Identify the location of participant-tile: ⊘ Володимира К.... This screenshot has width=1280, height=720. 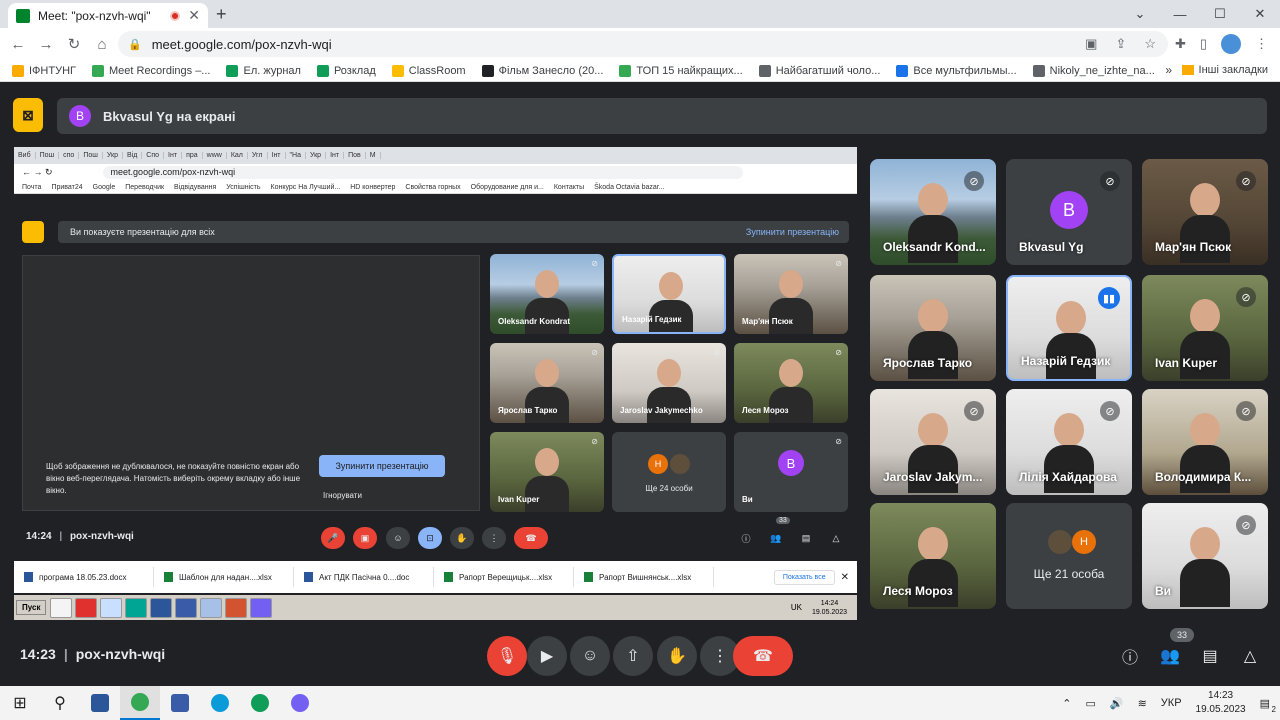
(1205, 442).